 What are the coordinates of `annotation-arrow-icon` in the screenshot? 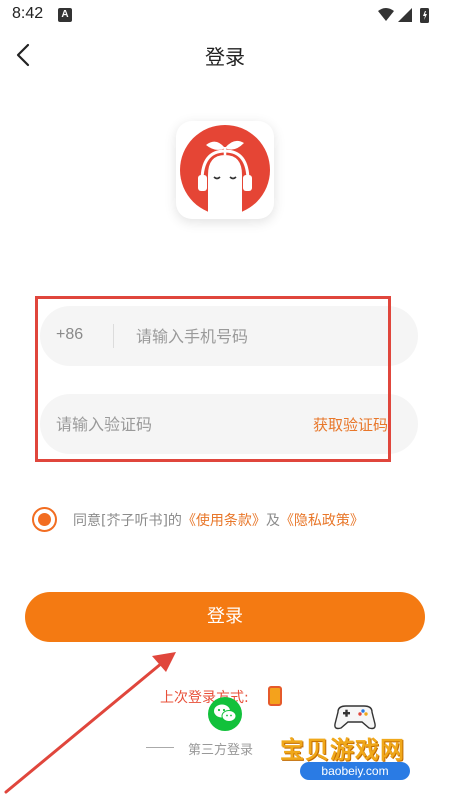 It's located at (90, 723).